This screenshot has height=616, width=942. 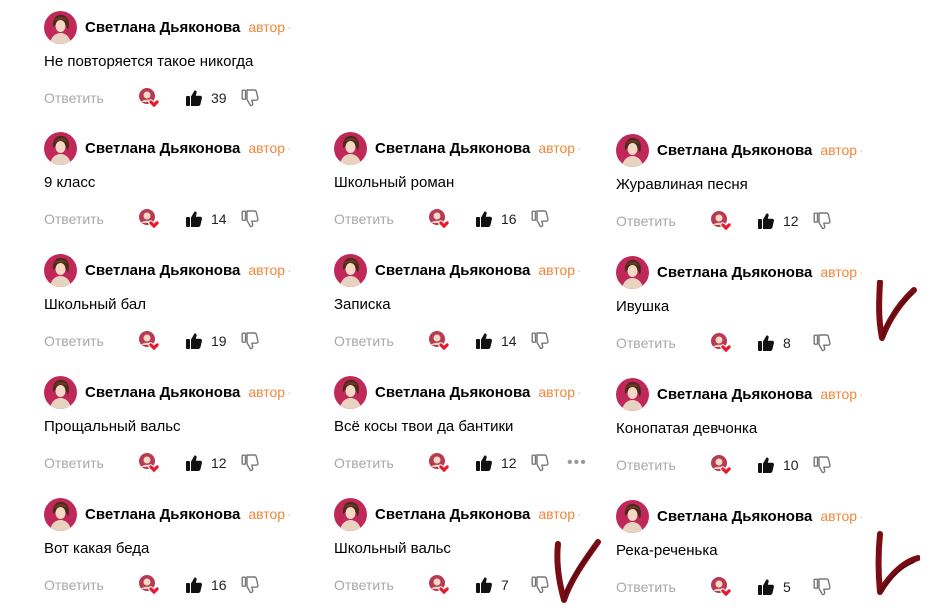 What do you see at coordinates (95, 304) in the screenshot?
I see `comment-text: Школьный бал` at bounding box center [95, 304].